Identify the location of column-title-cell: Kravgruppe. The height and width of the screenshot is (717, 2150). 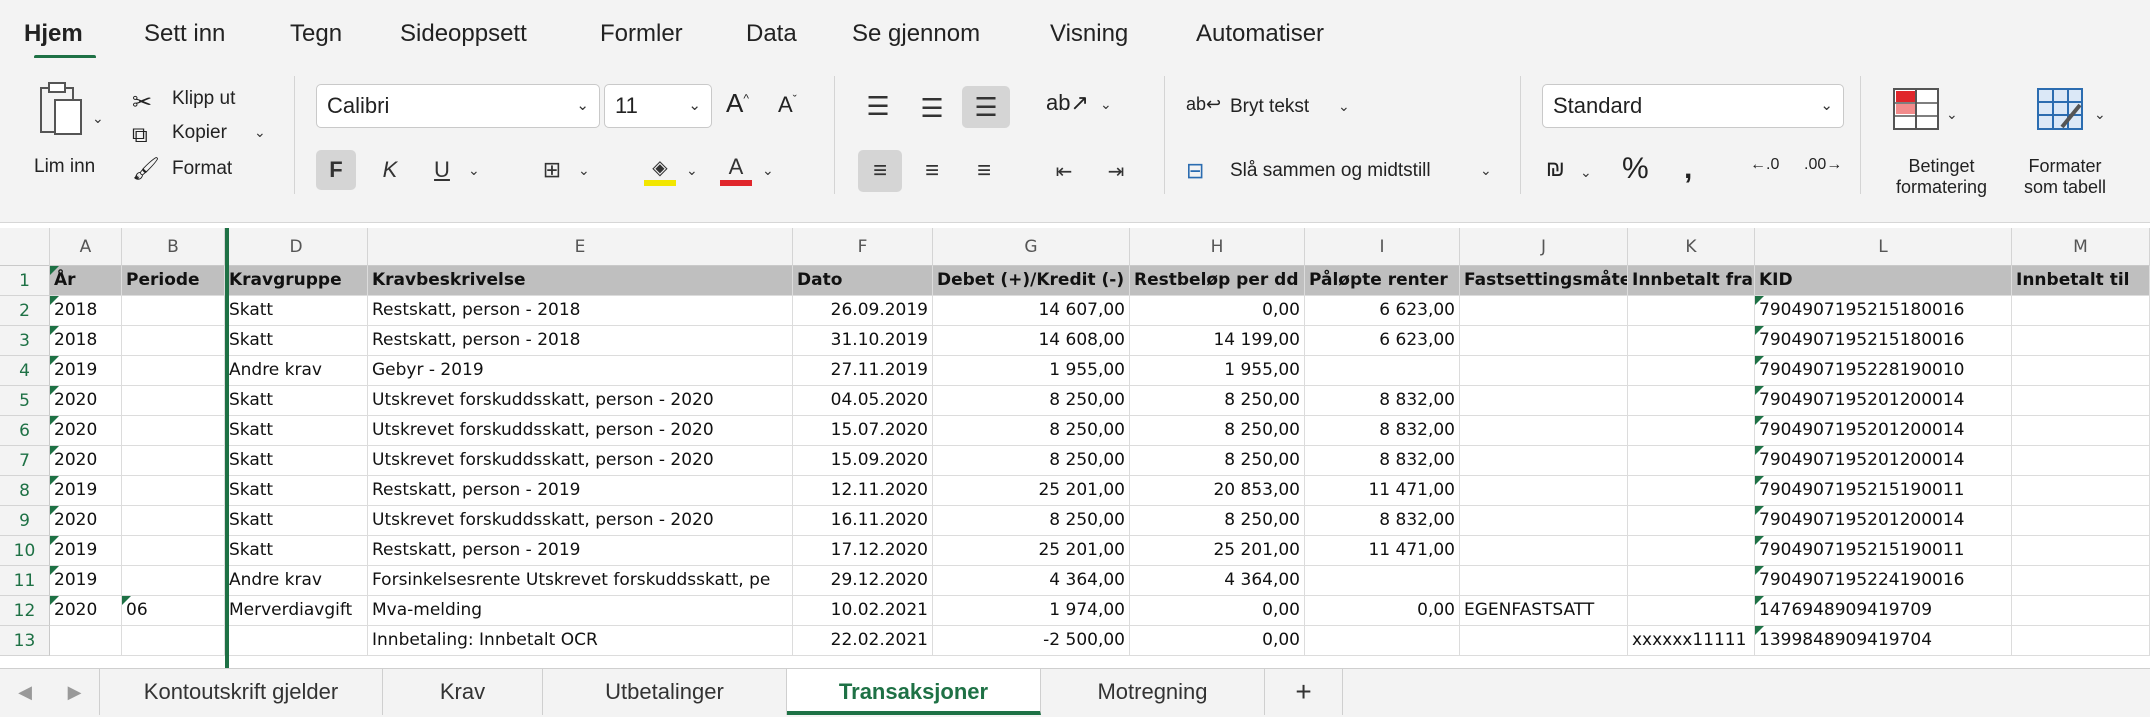
(296, 281).